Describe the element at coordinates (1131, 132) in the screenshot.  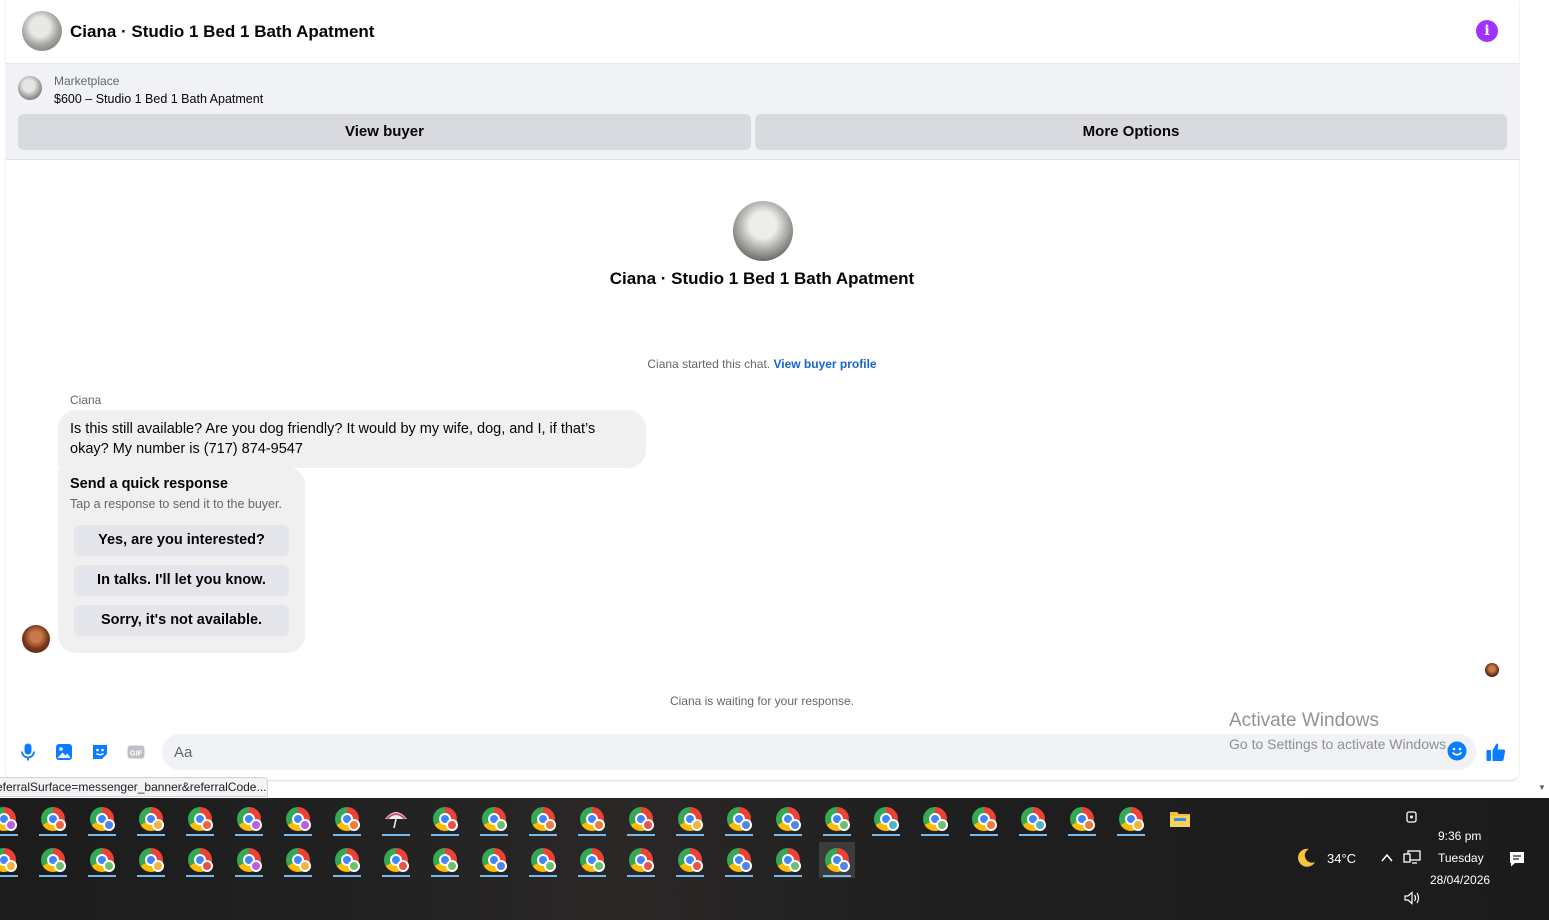
I see `more-options-button: More Options` at that location.